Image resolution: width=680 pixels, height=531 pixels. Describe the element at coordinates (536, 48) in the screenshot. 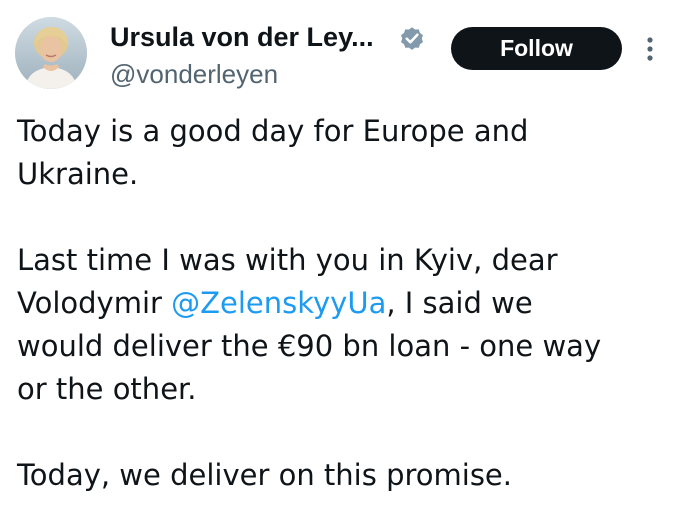

I see `follow-button: Follow` at that location.